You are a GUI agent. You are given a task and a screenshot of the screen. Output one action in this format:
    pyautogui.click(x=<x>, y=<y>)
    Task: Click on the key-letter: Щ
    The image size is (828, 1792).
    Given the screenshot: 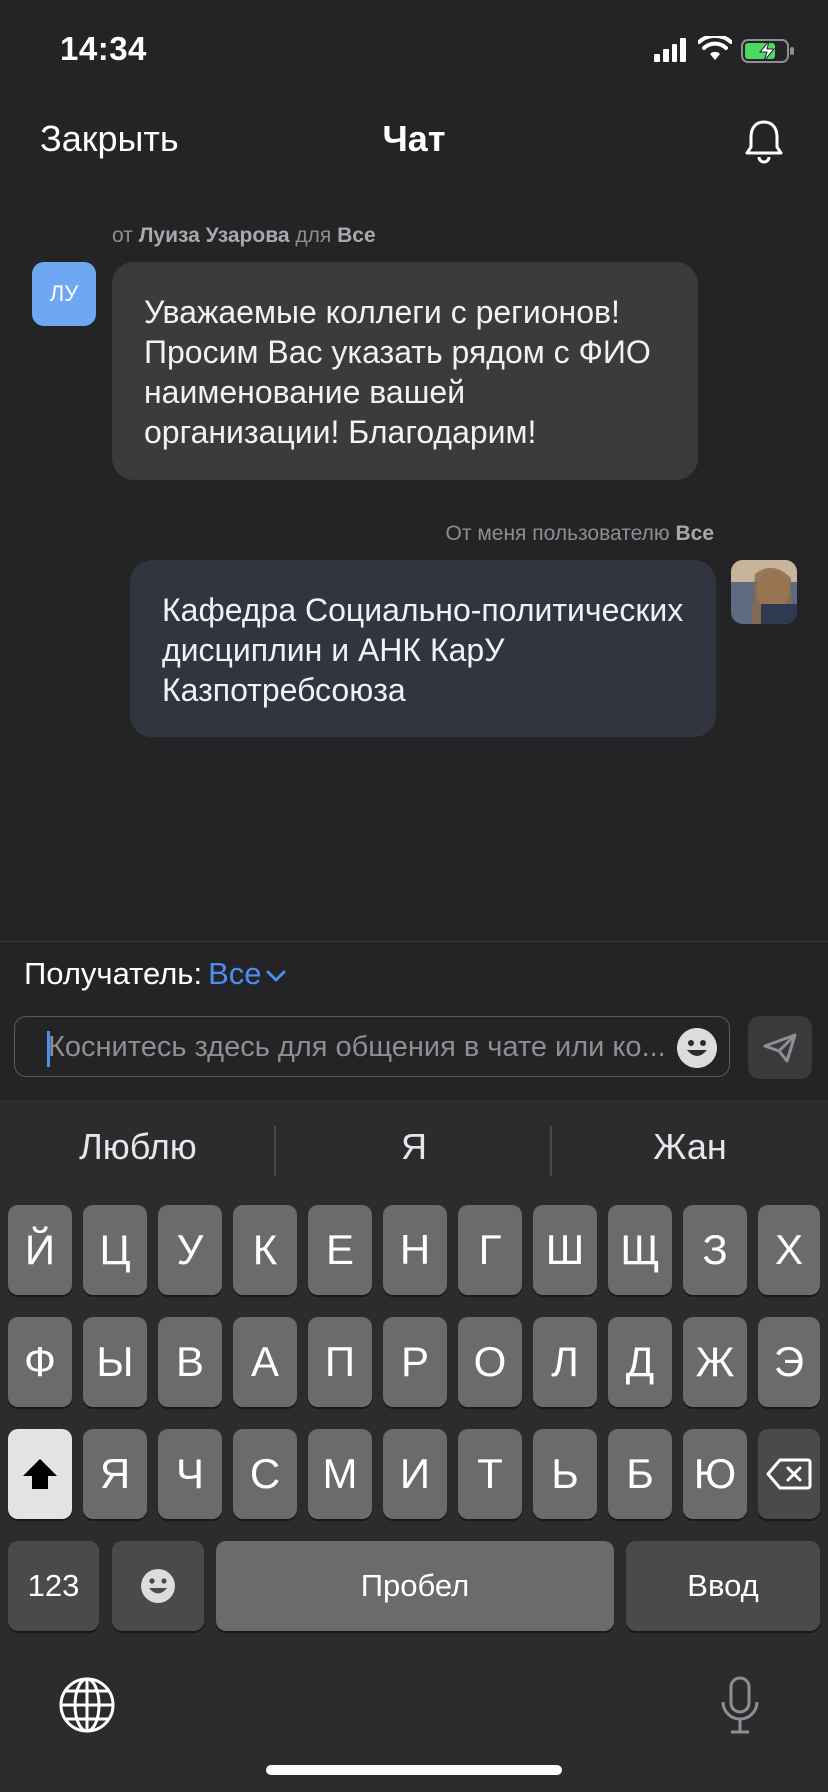 What is the action you would take?
    pyautogui.click(x=640, y=1250)
    